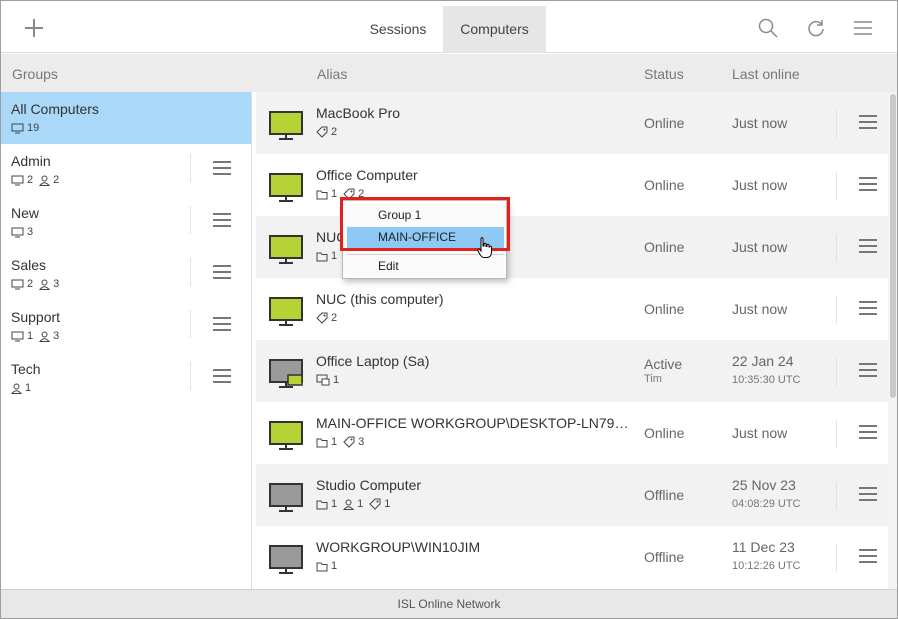 The height and width of the screenshot is (619, 898). I want to click on hamburger-menu-icon, so click(863, 28).